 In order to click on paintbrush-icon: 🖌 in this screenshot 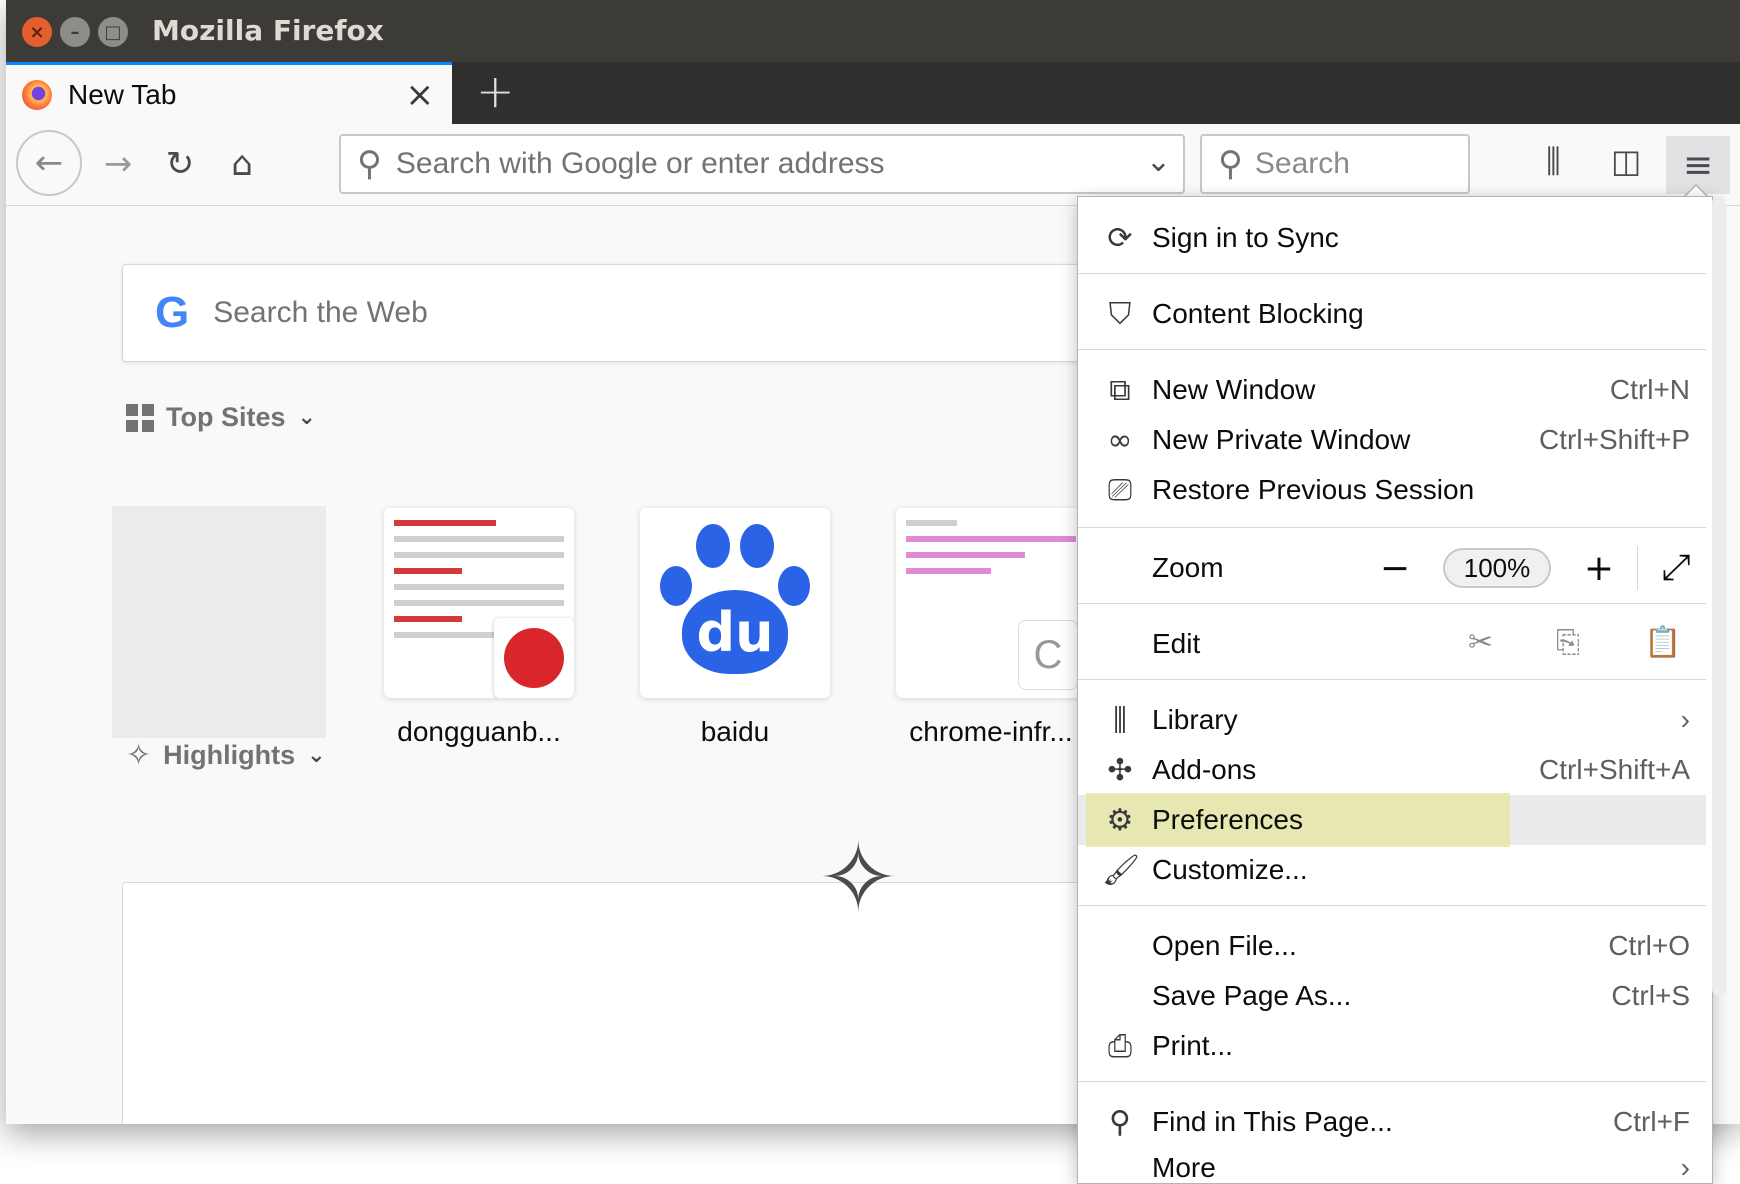, I will do `click(1121, 870)`.